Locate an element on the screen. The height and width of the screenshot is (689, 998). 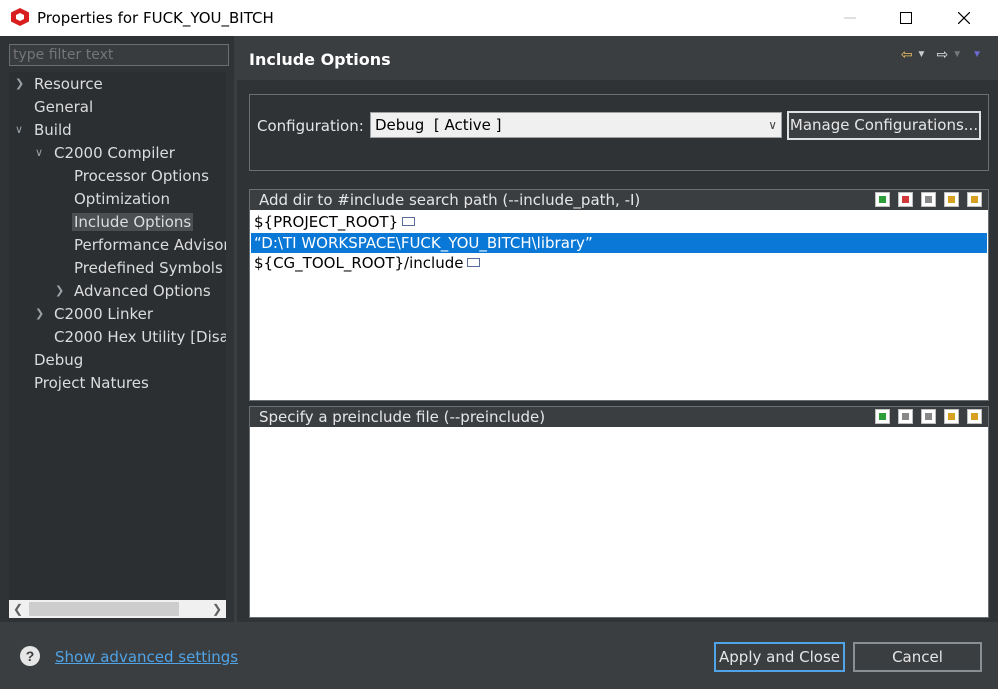
tree-item-include-options: Include Options is located at coordinates (124, 222).